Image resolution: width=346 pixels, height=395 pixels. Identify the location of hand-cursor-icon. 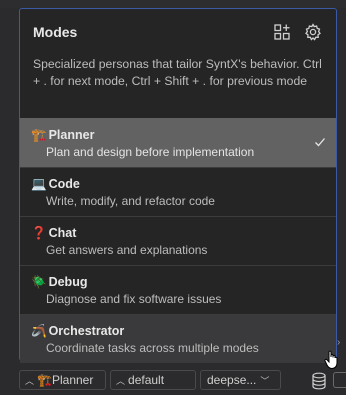
(333, 360).